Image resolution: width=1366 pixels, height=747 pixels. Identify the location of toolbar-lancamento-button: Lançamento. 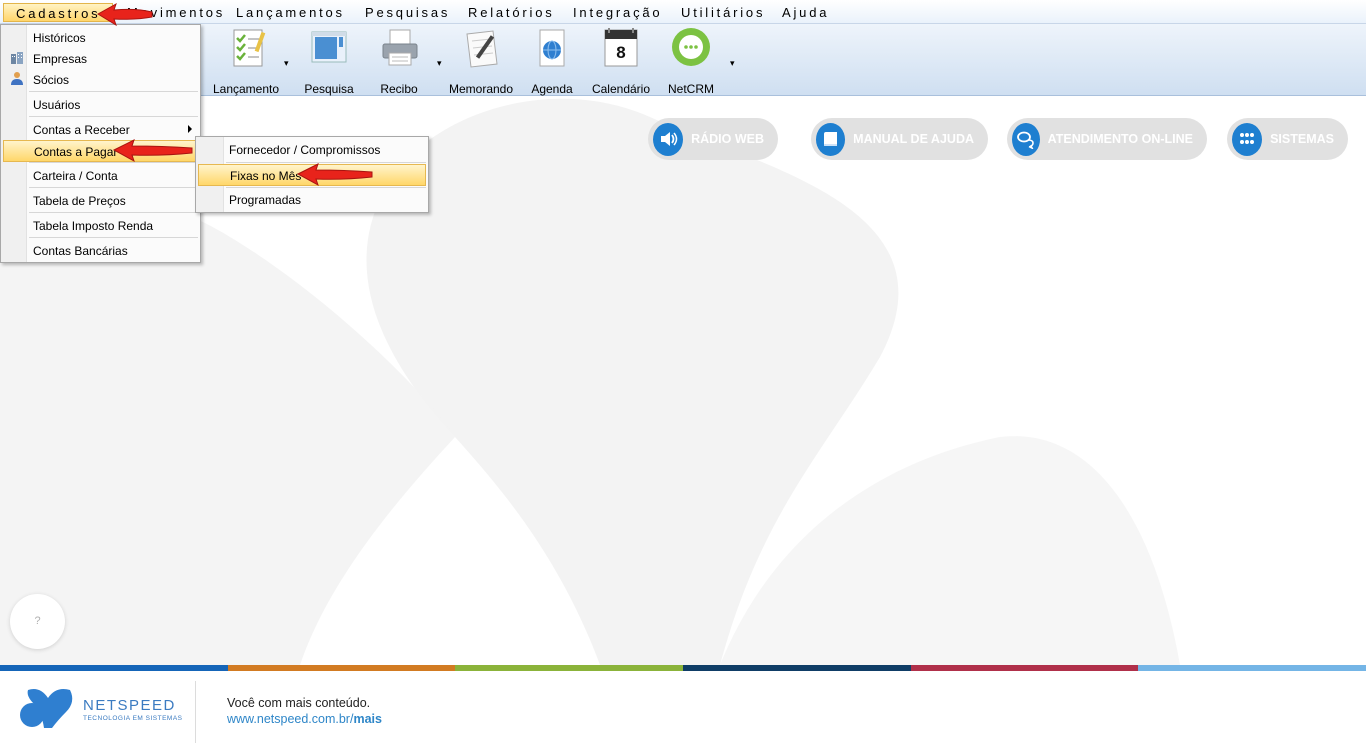
(246, 61).